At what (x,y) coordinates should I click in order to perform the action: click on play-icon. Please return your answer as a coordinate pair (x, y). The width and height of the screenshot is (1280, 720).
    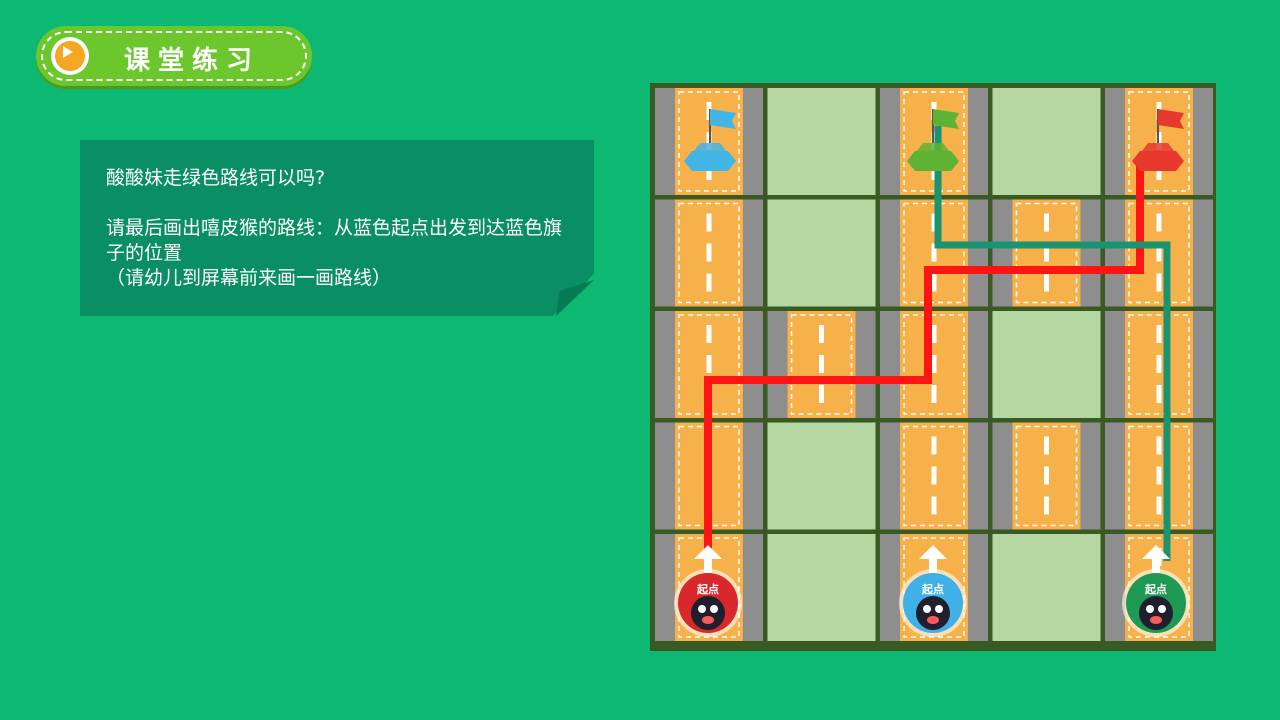
    Looking at the image, I should click on (70, 56).